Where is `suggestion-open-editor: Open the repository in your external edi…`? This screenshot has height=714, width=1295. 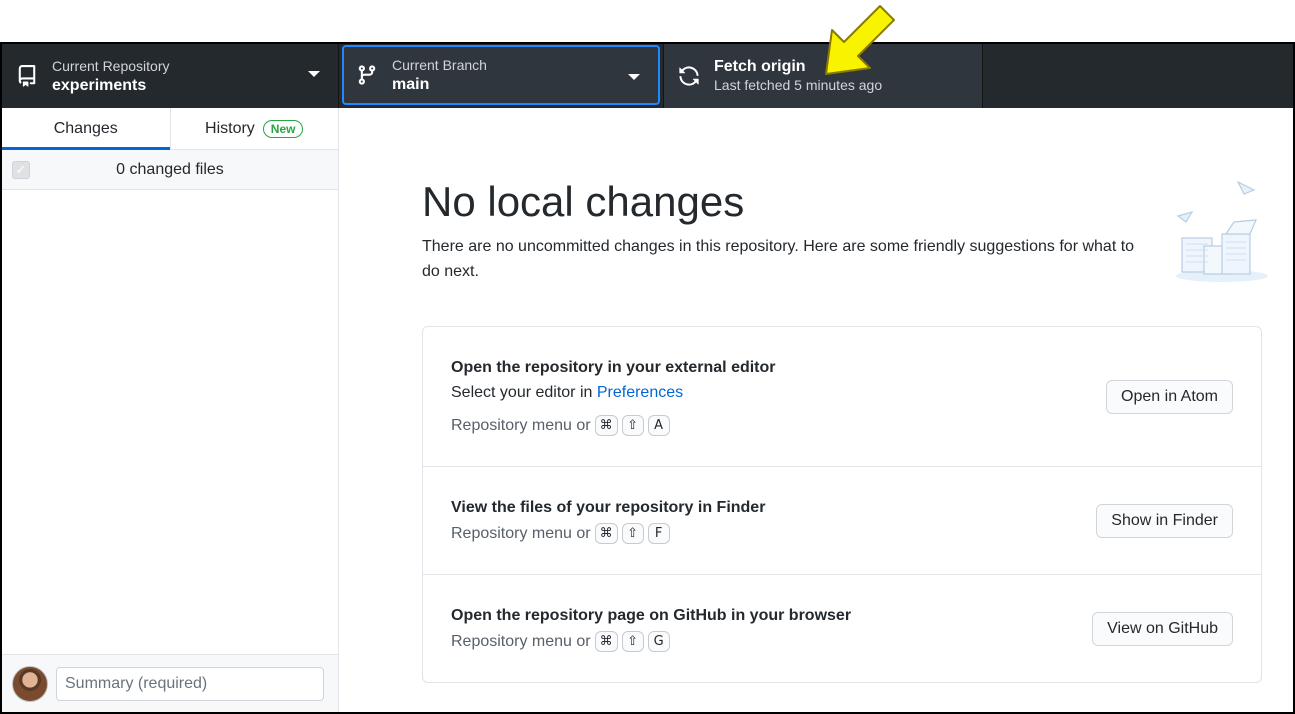 suggestion-open-editor: Open the repository in your external edi… is located at coordinates (842, 397).